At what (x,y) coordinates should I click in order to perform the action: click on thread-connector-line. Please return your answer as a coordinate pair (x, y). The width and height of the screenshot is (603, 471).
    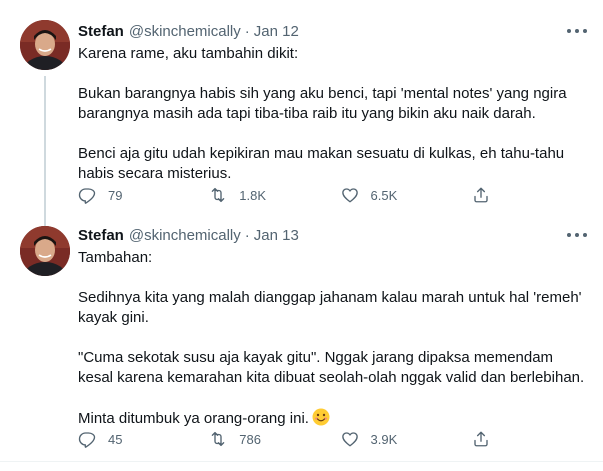
    Looking at the image, I should click on (45, 149).